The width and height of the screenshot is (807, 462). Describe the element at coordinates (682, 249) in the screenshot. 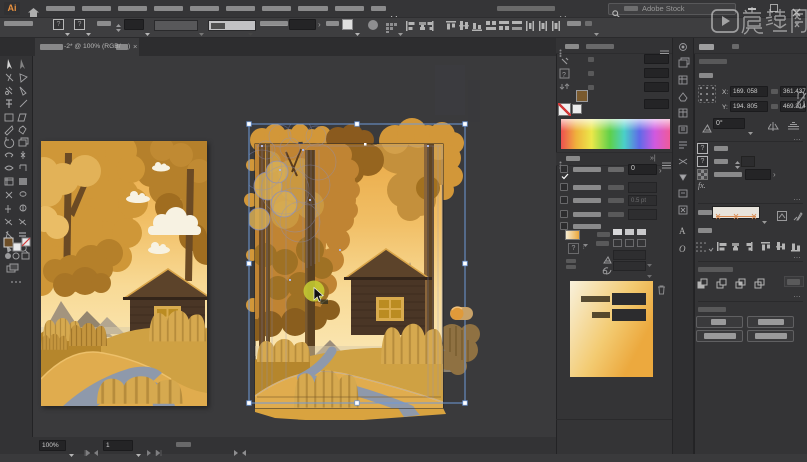

I see `svg-text: O` at that location.